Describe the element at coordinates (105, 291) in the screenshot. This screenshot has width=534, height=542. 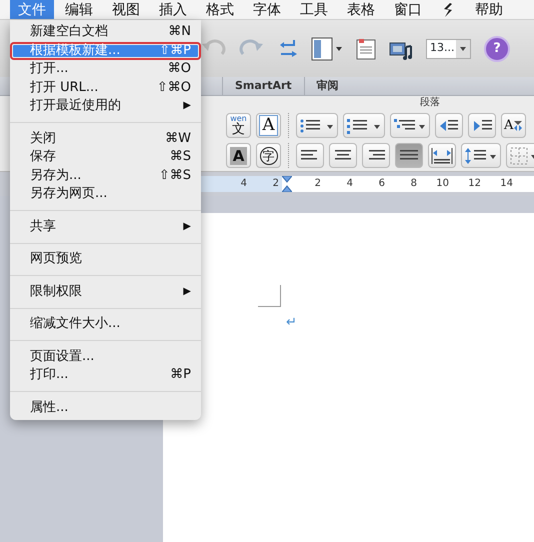
I see `menu-item: 限制权限 ▶` at that location.